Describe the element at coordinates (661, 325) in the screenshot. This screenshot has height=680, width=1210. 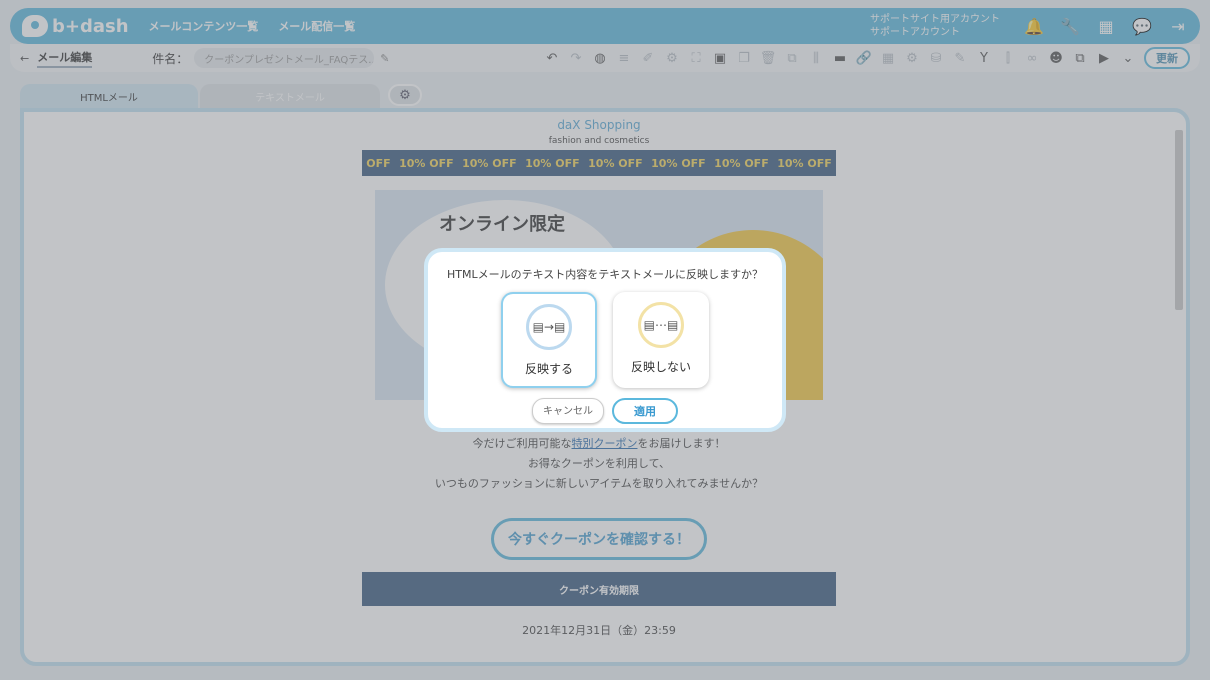
I see `no-reflect-icon: ▤⋯▤` at that location.